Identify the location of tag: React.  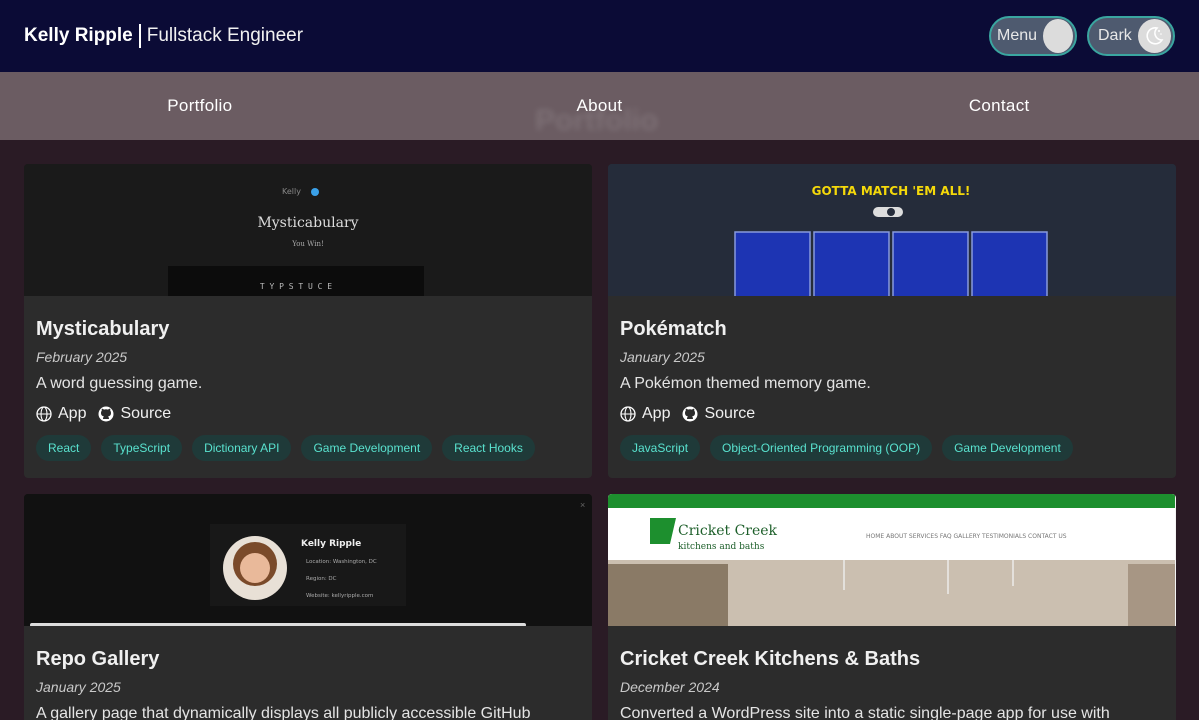
(64, 448).